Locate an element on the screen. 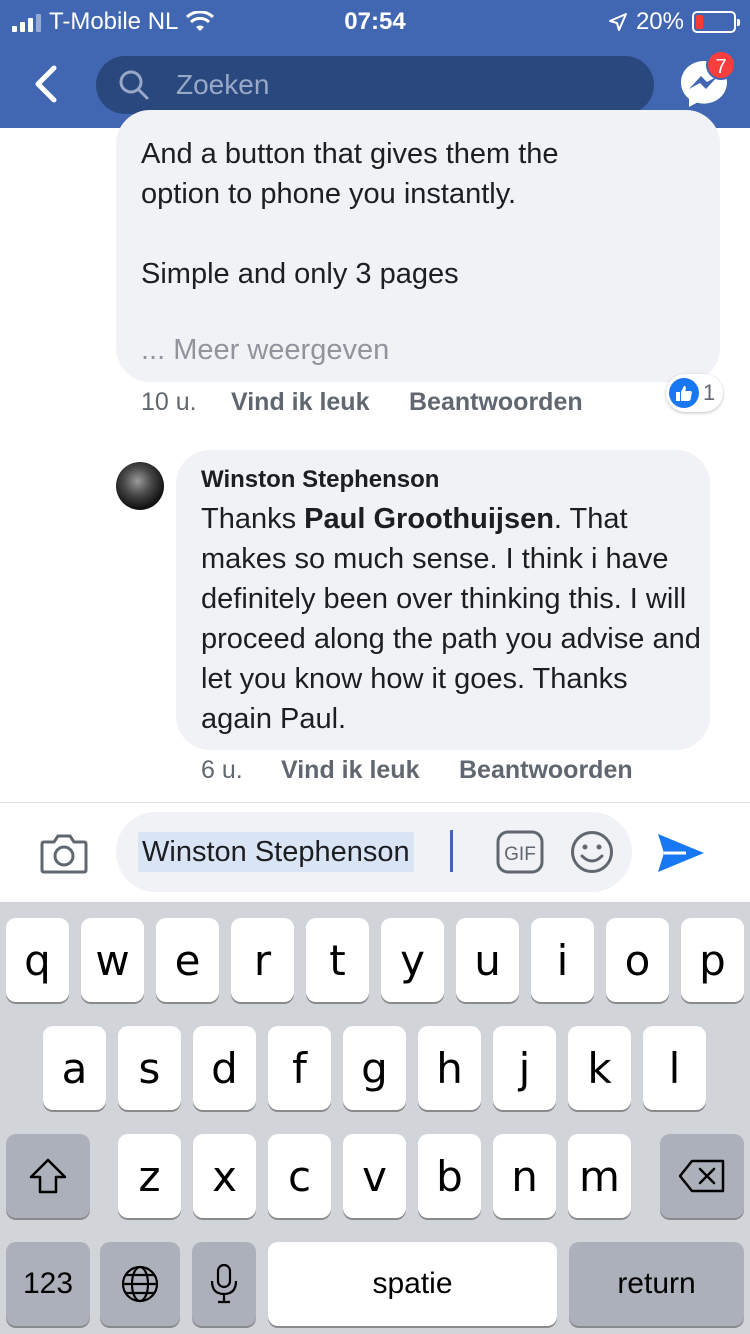 The height and width of the screenshot is (1334, 750). gif-icon: GIF is located at coordinates (520, 852).